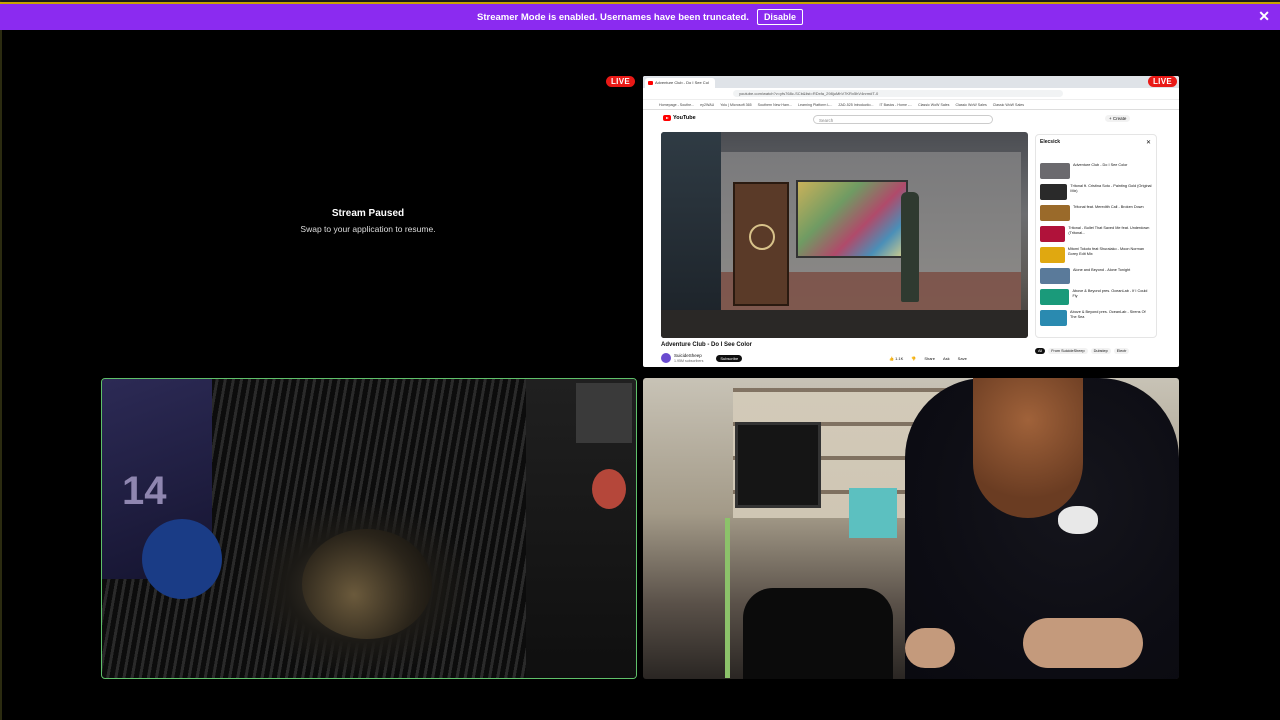 This screenshot has height=720, width=1280. Describe the element at coordinates (650, 83) in the screenshot. I see `youtube-favicon-icon` at that location.